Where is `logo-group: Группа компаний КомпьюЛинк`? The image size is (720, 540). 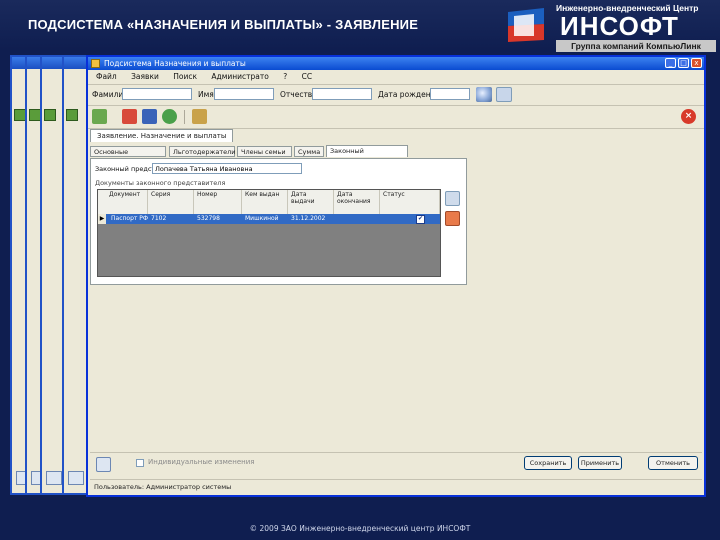 logo-group: Группа компаний КомпьюЛинк is located at coordinates (636, 46).